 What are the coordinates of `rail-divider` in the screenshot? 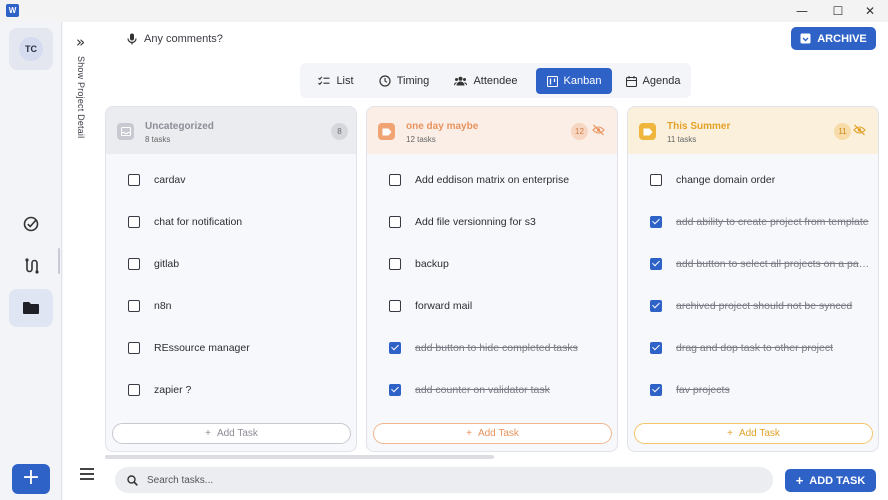 It's located at (59, 261).